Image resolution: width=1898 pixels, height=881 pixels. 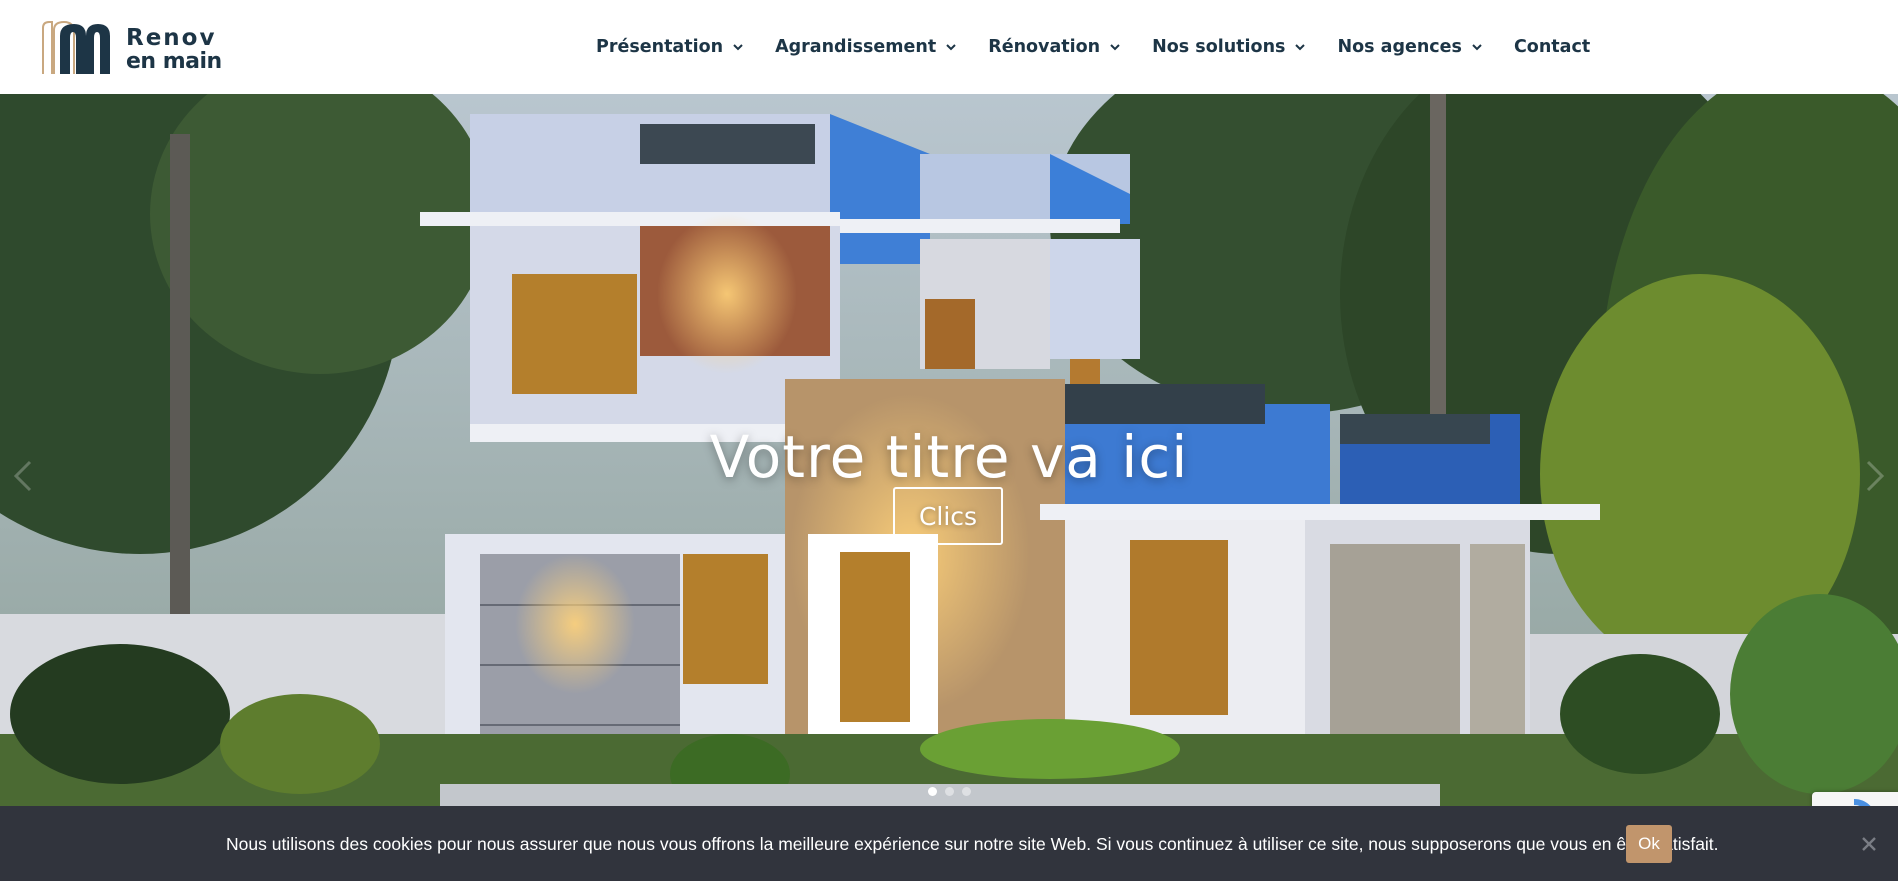 I want to click on hero-cta-button: Clics, so click(x=948, y=516).